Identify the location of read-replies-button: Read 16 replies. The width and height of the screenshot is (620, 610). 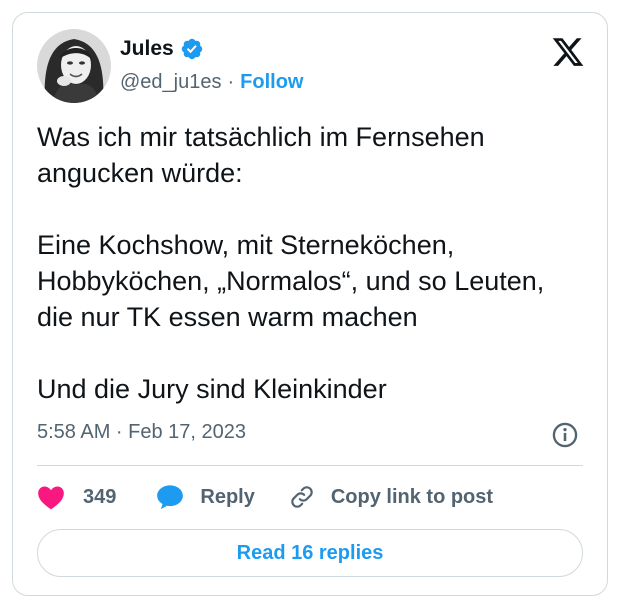
(310, 553).